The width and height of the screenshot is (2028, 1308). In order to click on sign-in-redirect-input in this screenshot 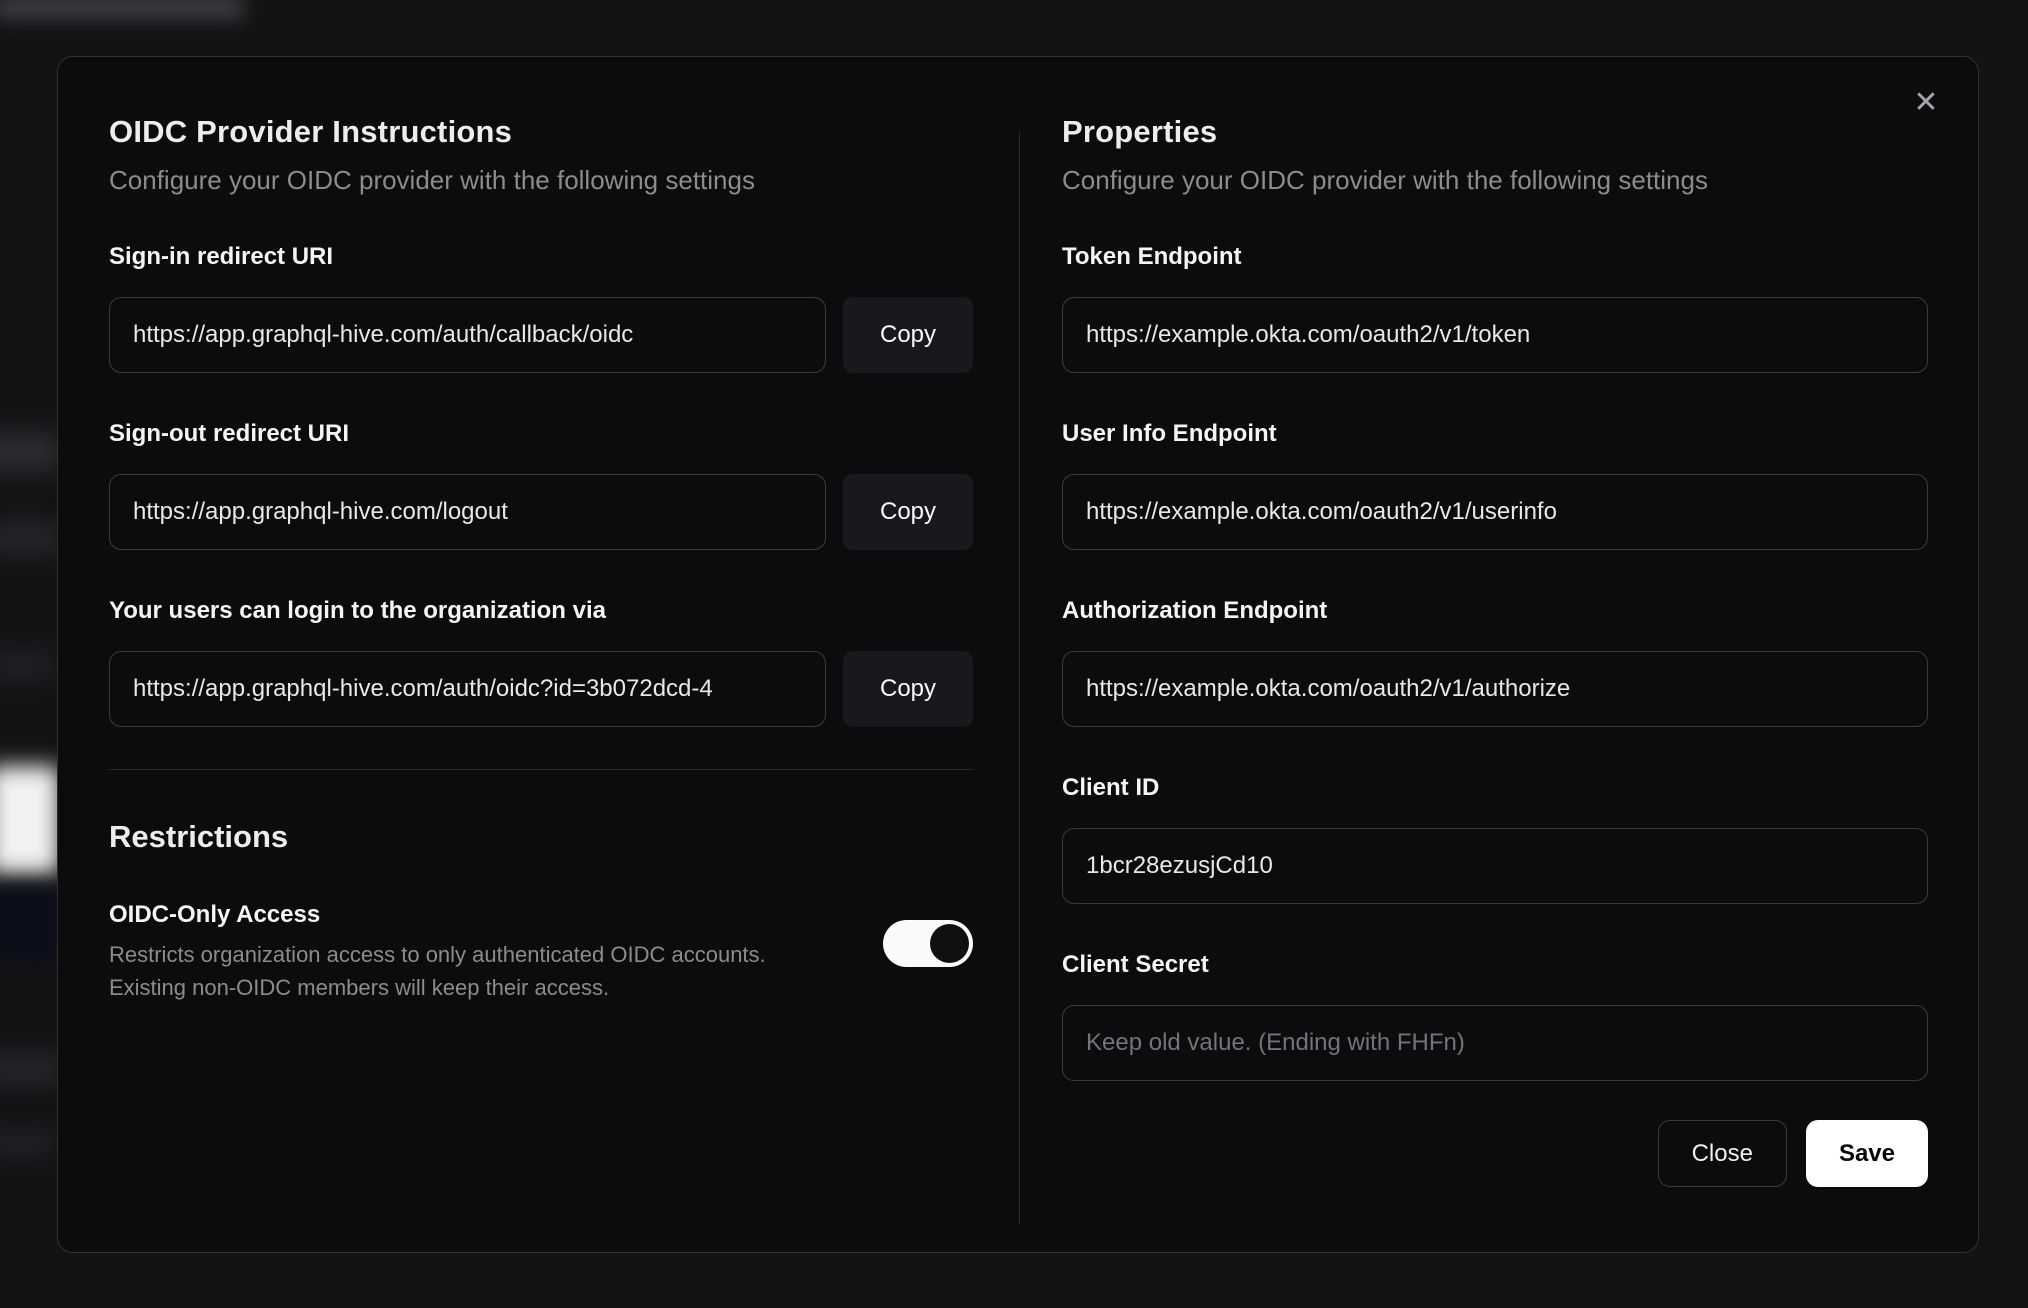, I will do `click(467, 335)`.